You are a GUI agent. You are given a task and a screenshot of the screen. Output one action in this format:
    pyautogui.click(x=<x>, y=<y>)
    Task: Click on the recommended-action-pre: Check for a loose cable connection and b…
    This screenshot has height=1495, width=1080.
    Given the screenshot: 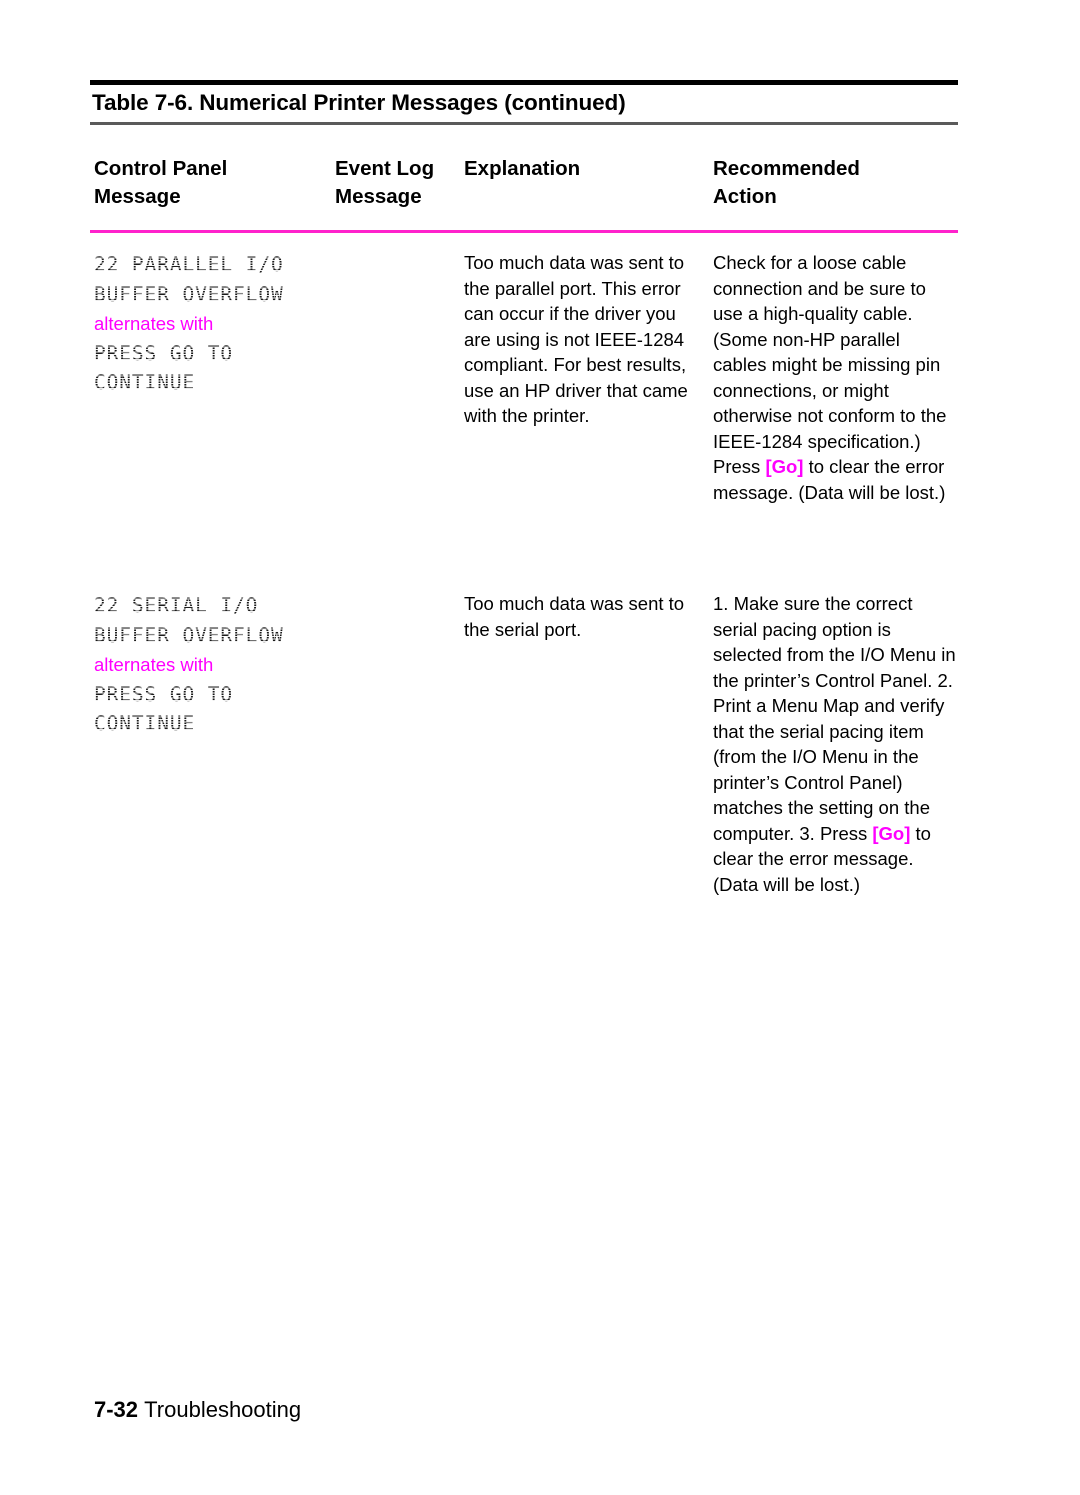 What is the action you would take?
    pyautogui.click(x=830, y=364)
    